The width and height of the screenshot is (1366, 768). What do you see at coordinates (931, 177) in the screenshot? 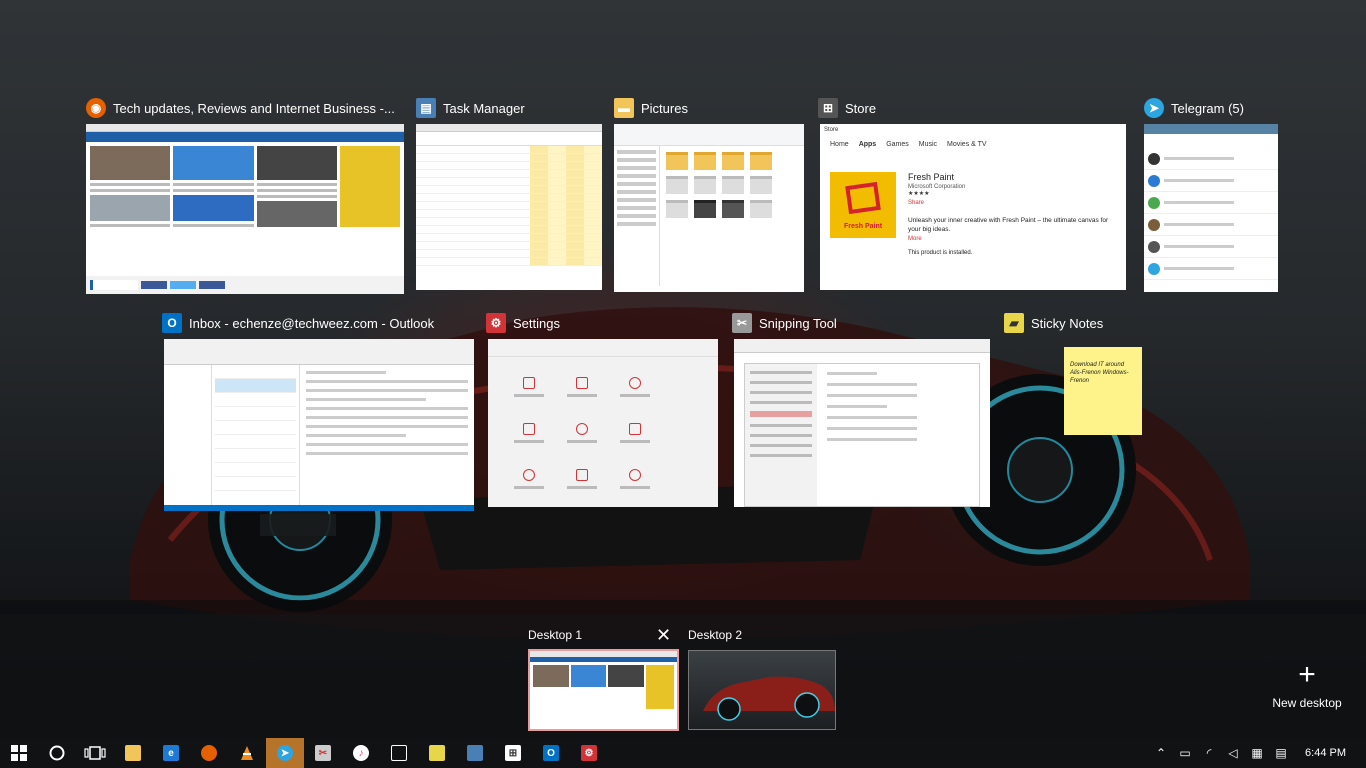
I see `store-app-name: Fresh Paint` at bounding box center [931, 177].